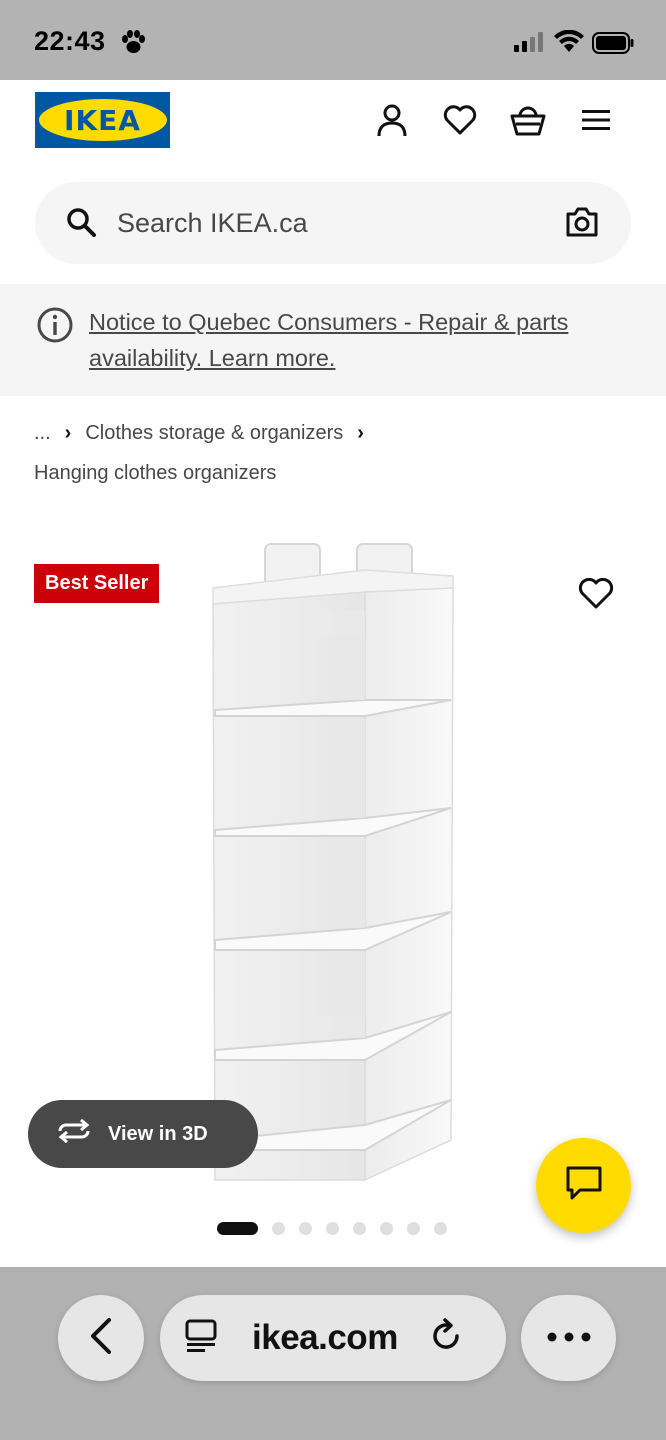  What do you see at coordinates (237, 1228) in the screenshot?
I see `pagination-dot-active` at bounding box center [237, 1228].